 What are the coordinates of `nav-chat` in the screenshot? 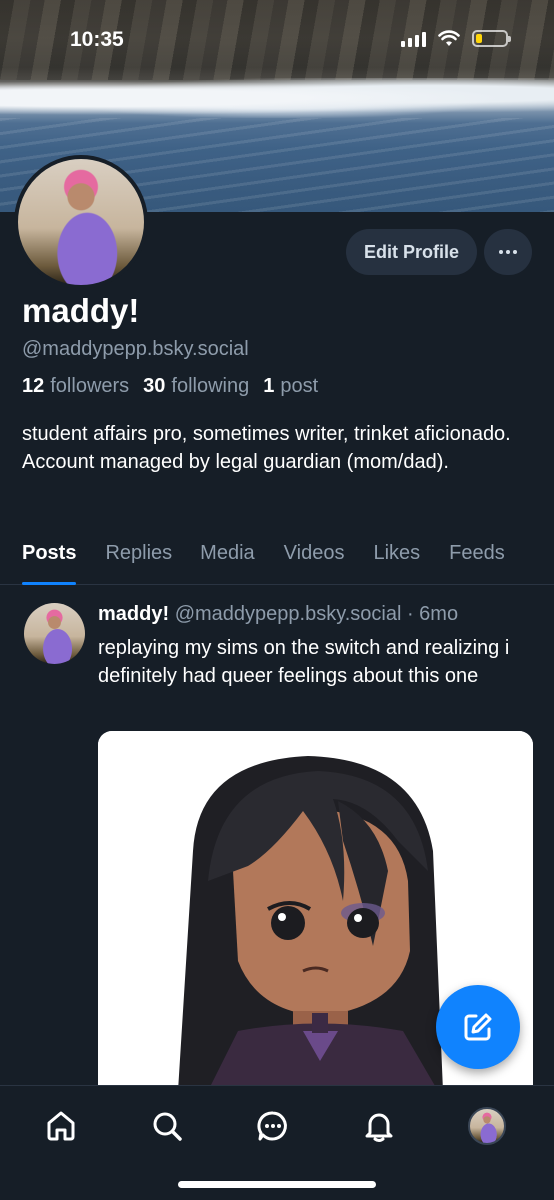 It's located at (273, 1126).